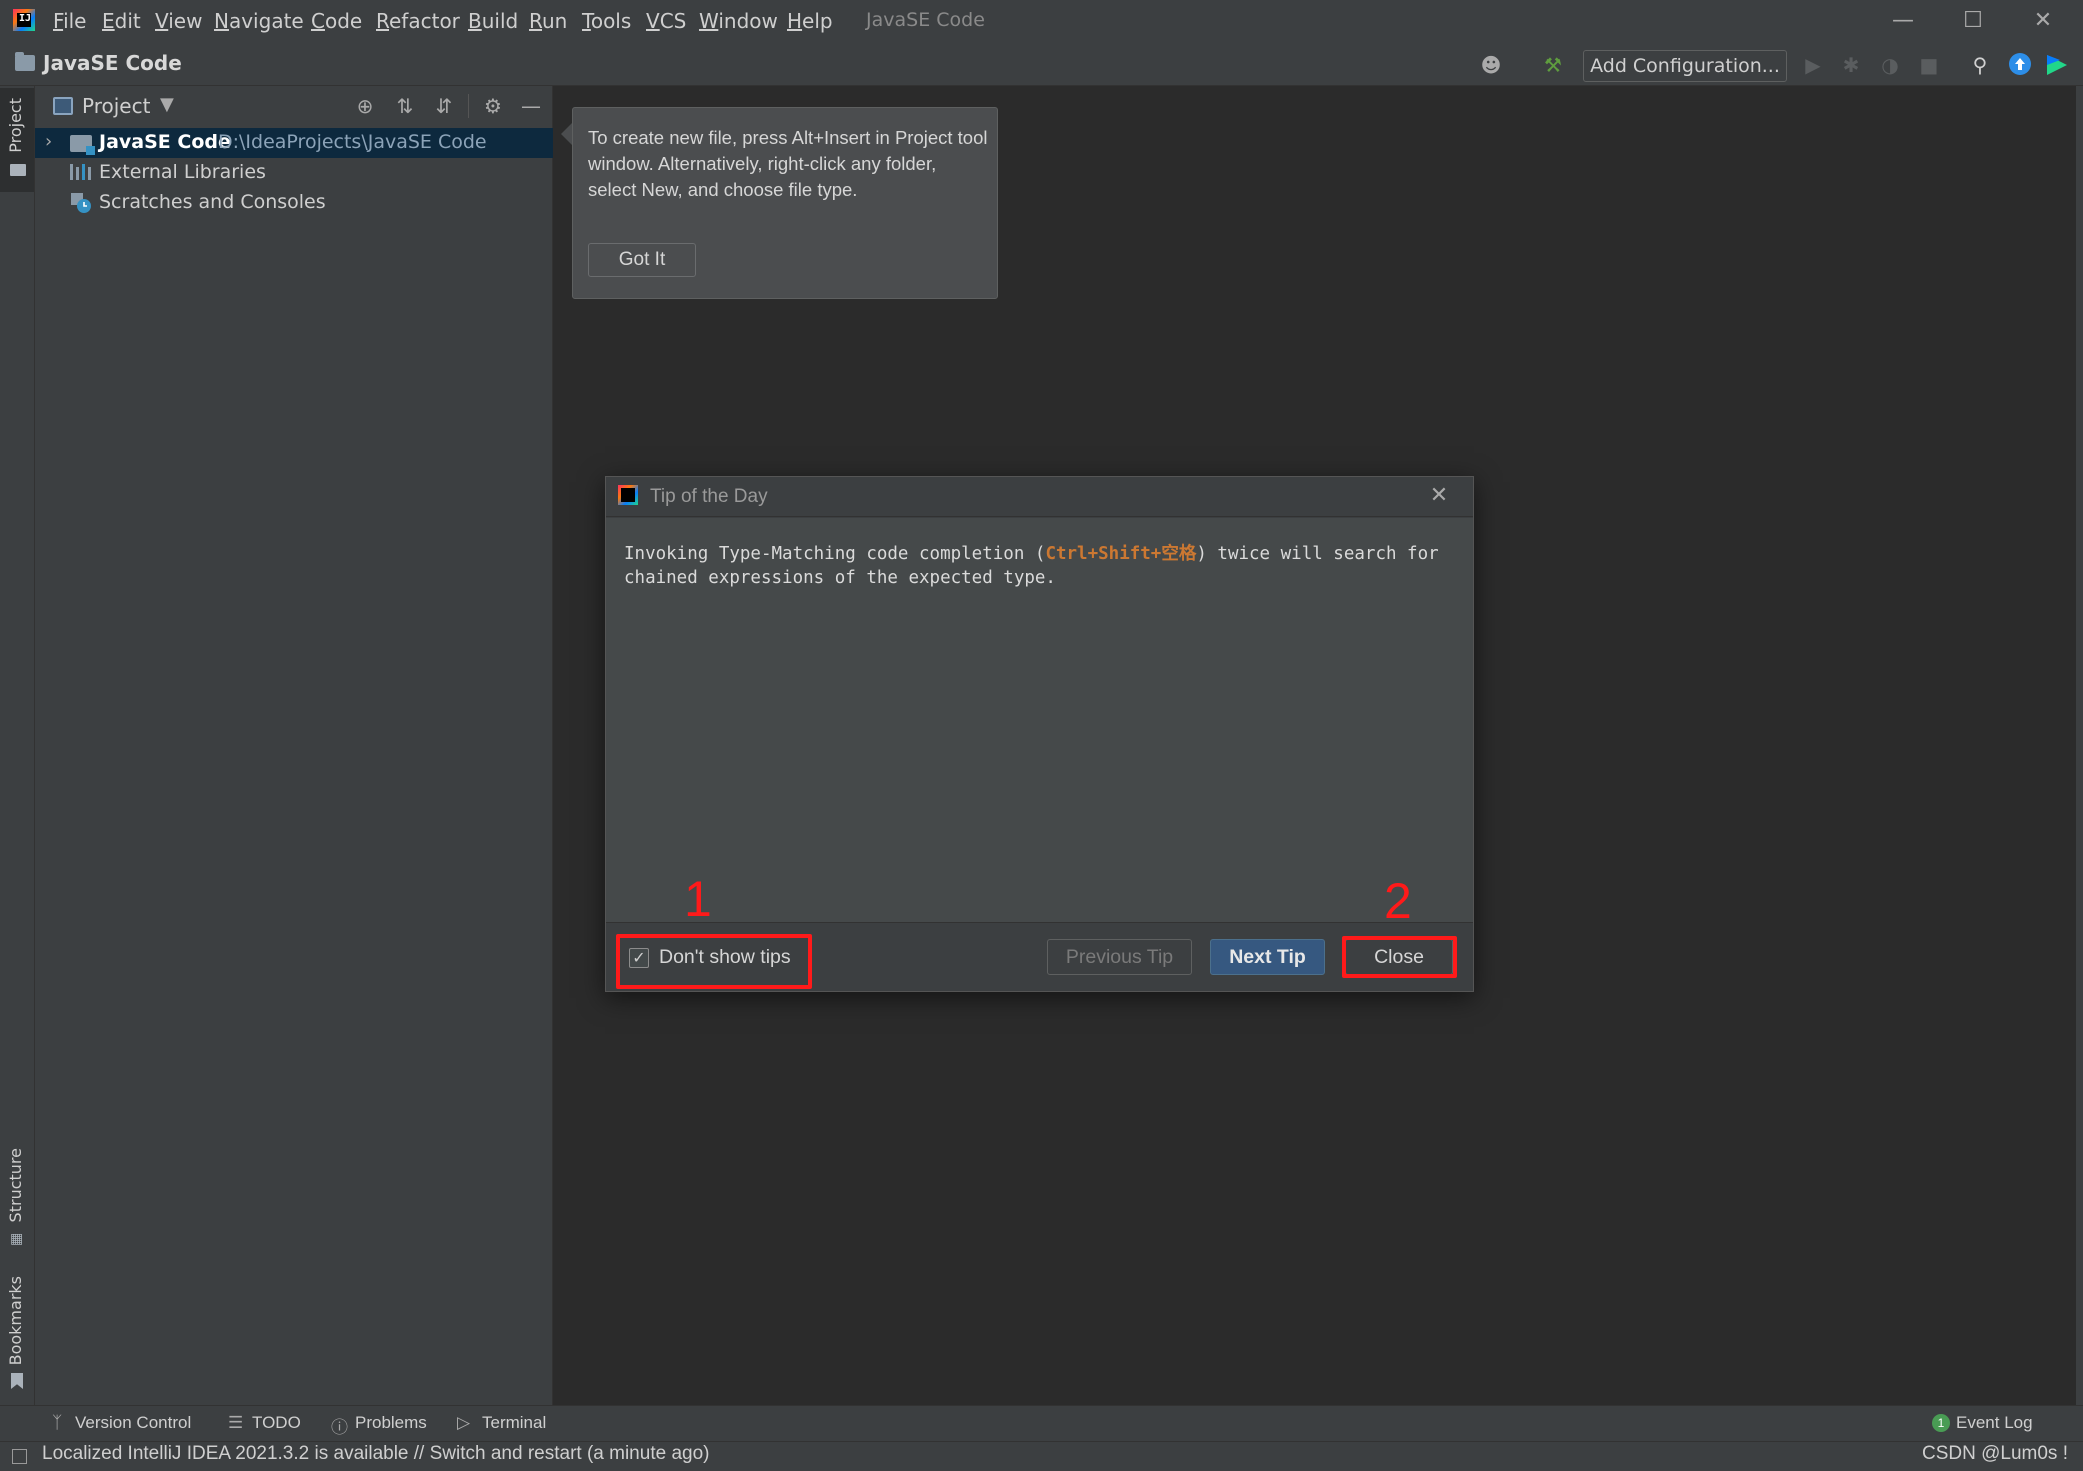 This screenshot has width=2083, height=1471. I want to click on problems-icon: ⓘ, so click(339, 1427).